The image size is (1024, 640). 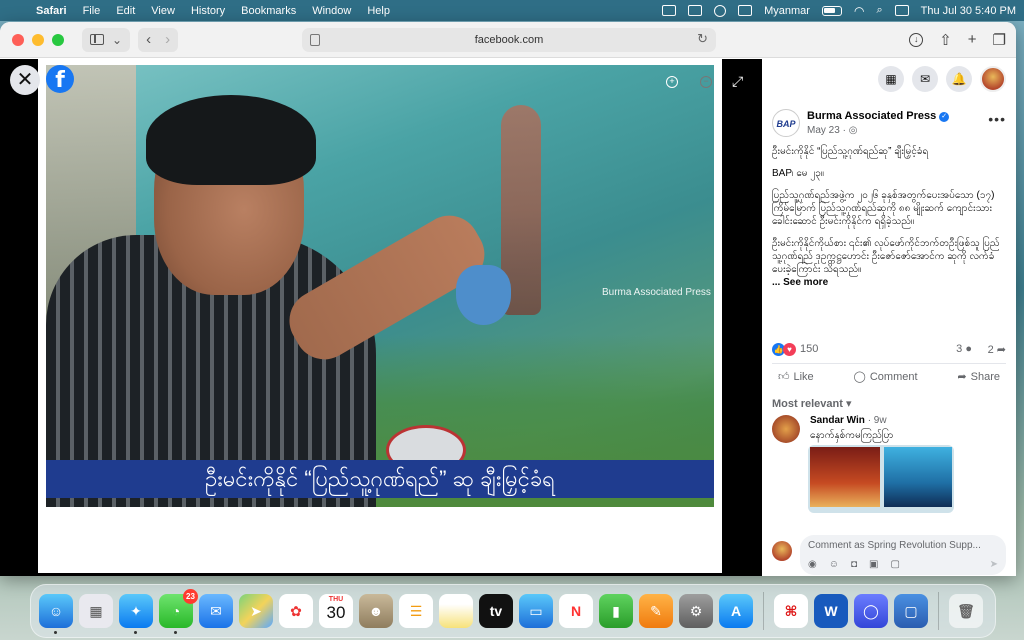 What do you see at coordinates (959, 79) in the screenshot?
I see `notifications-bell-icon: 🔔` at bounding box center [959, 79].